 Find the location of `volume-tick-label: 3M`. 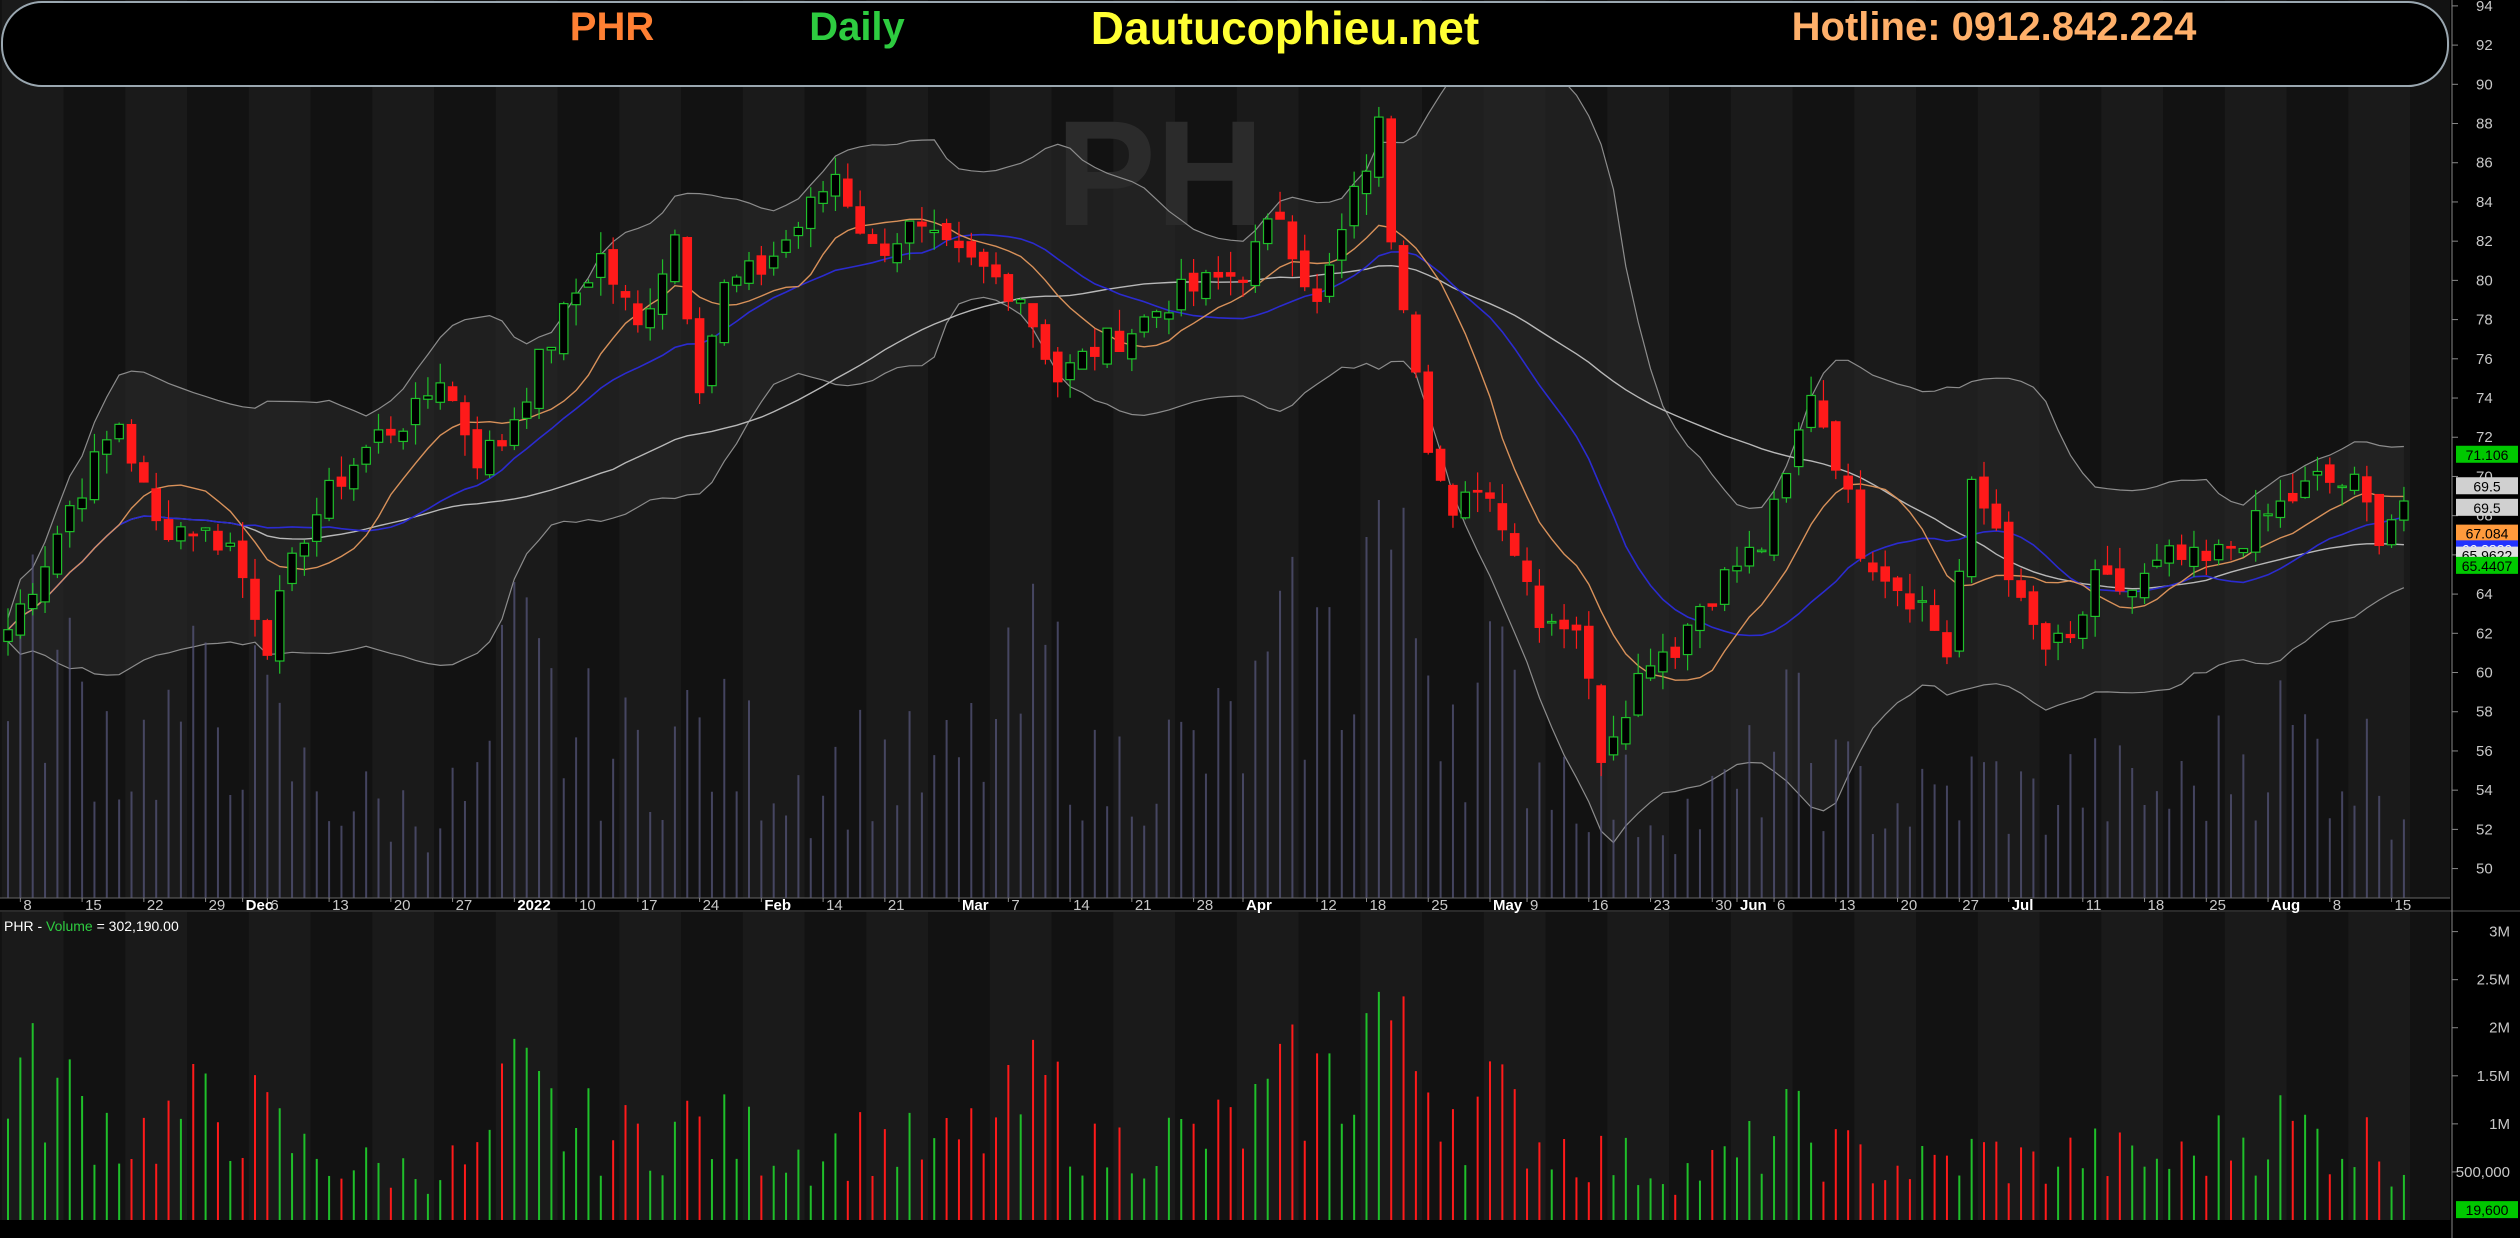

volume-tick-label: 3M is located at coordinates (2499, 932).